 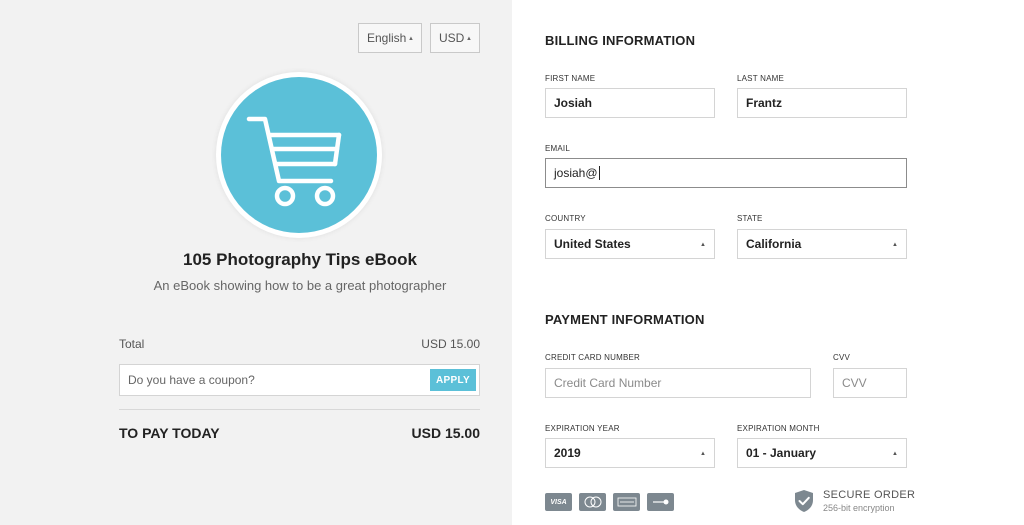 What do you see at coordinates (781, 453) in the screenshot?
I see `exp-month-value: 01 - January` at bounding box center [781, 453].